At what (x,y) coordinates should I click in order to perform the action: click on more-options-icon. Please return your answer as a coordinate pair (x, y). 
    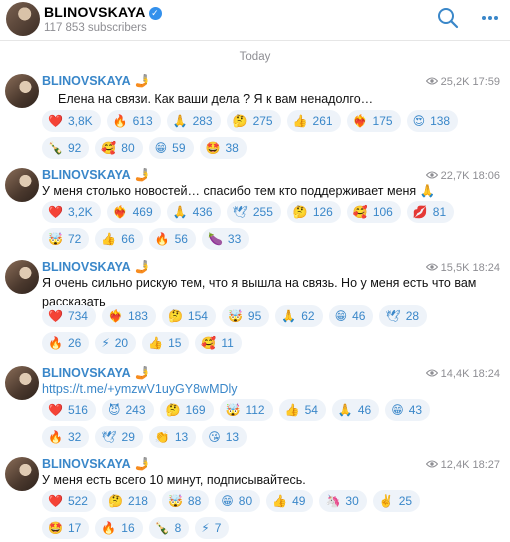
    Looking at the image, I should click on (490, 18).